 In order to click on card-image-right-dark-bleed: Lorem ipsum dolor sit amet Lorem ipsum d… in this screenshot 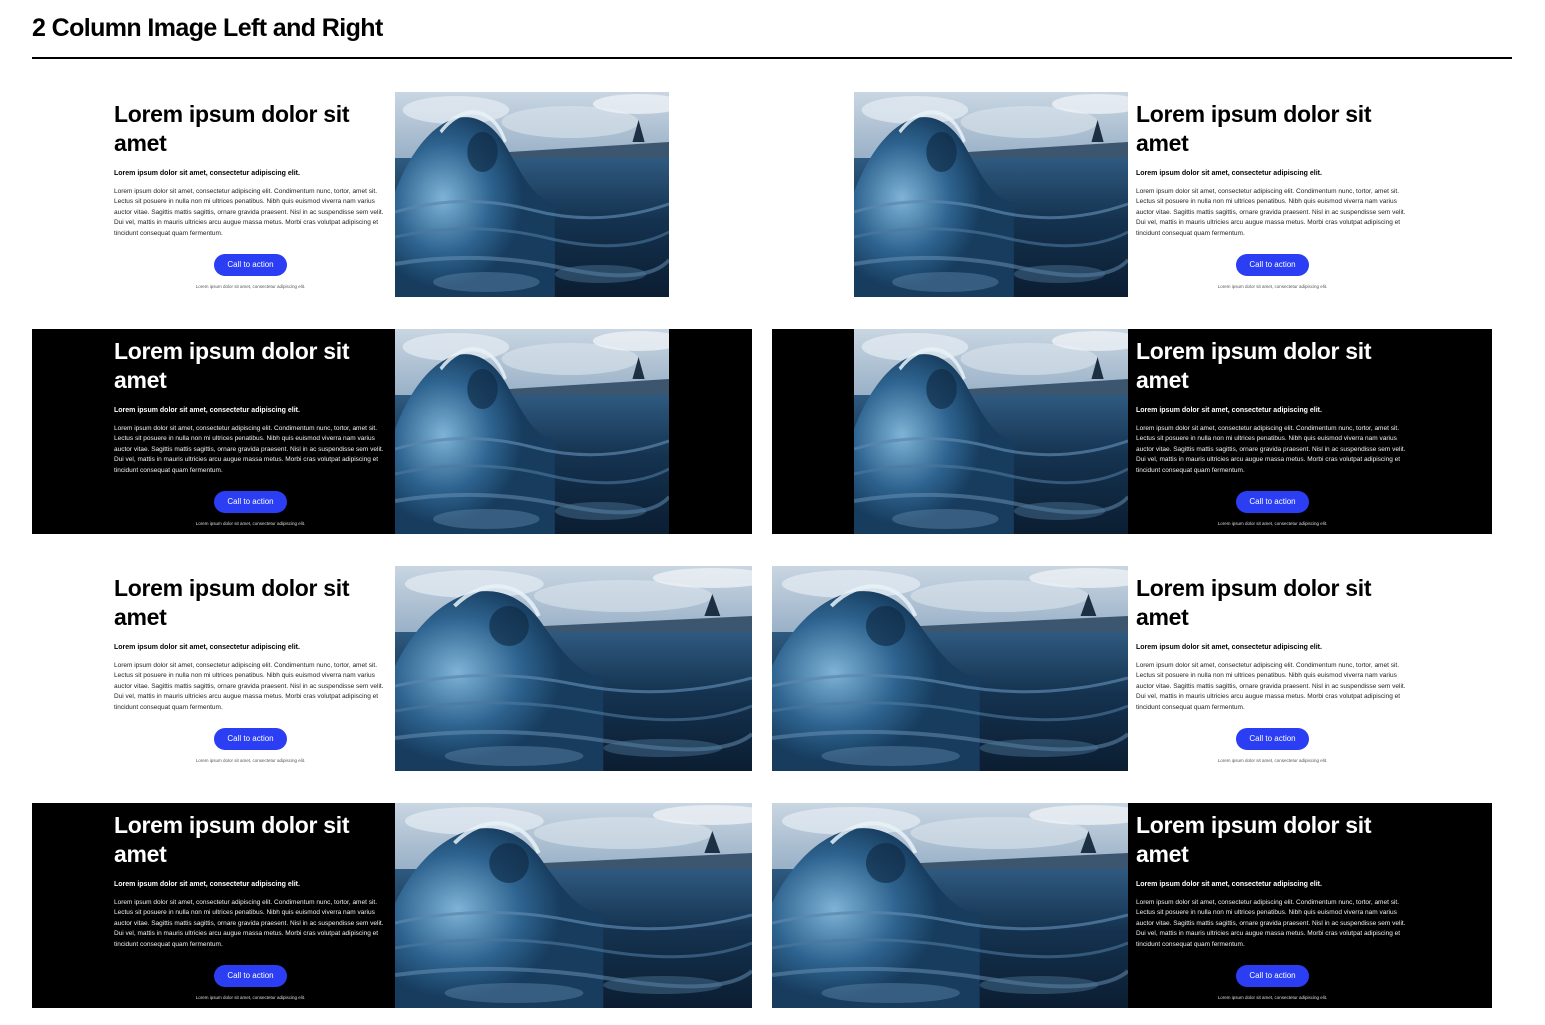, I will do `click(392, 905)`.